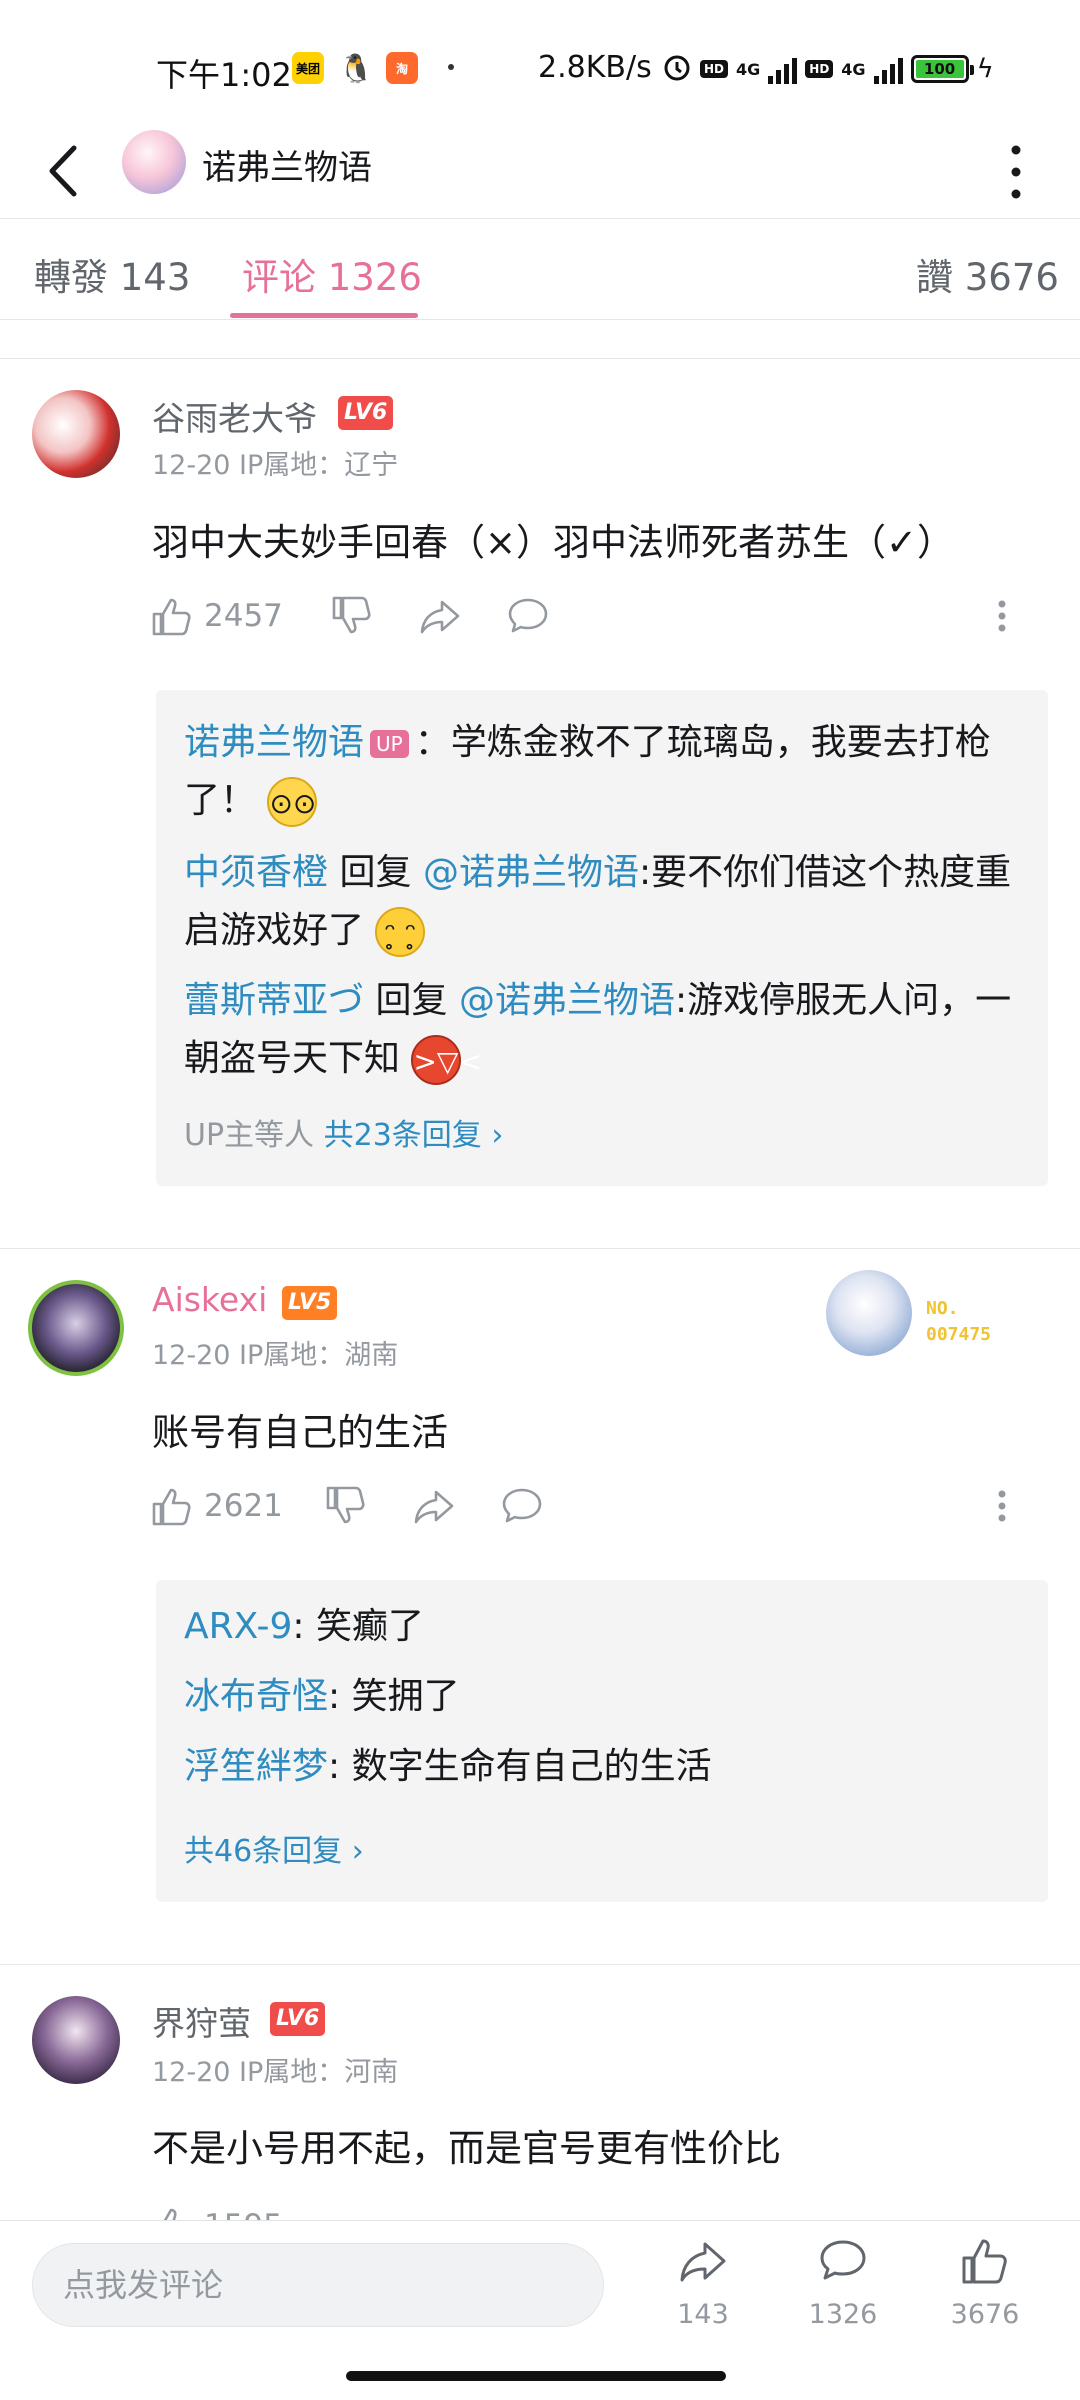 The height and width of the screenshot is (2400, 1080). I want to click on more-vertical-icon, so click(1002, 1506).